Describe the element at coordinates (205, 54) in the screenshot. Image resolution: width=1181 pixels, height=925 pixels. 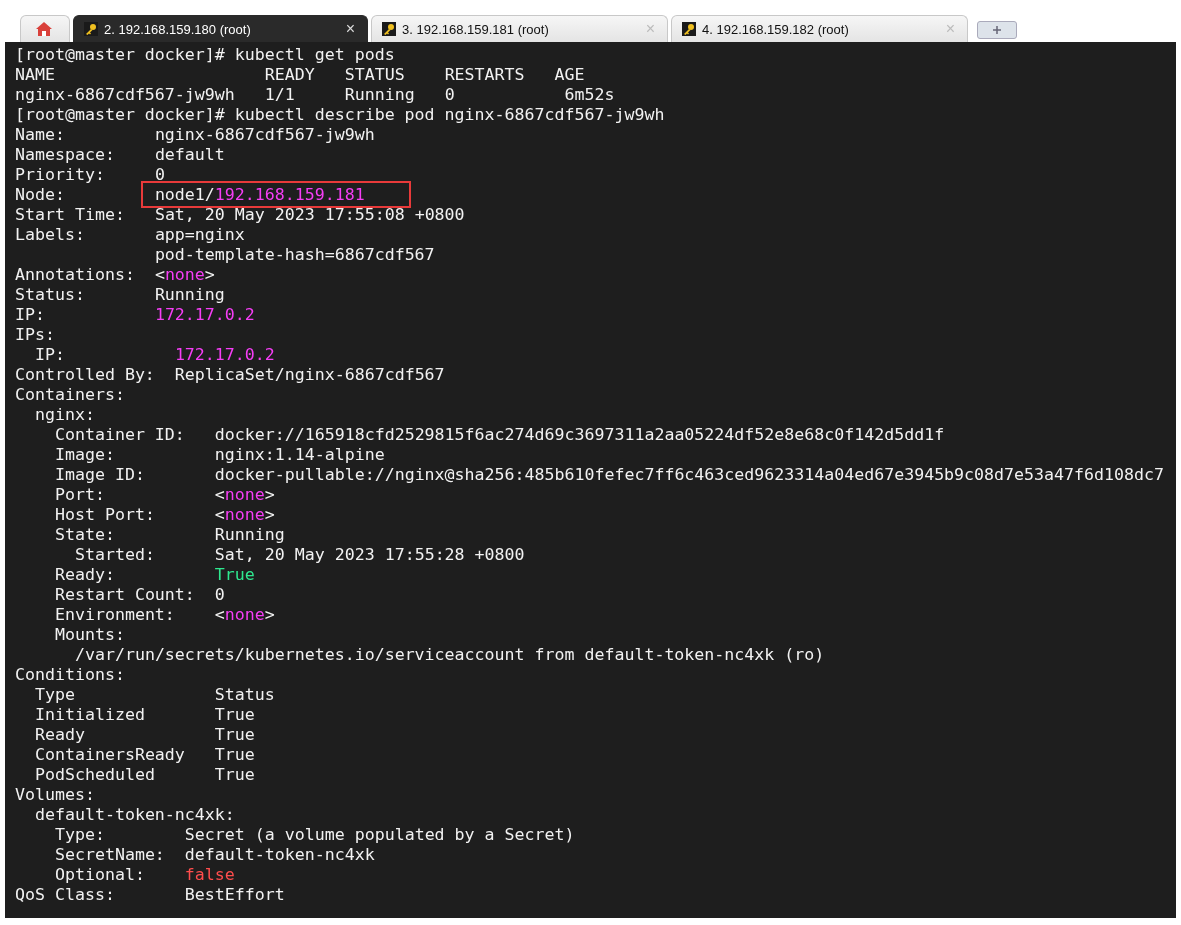
I see `terminal-text: [root@master docker]# kubectl get pods` at that location.